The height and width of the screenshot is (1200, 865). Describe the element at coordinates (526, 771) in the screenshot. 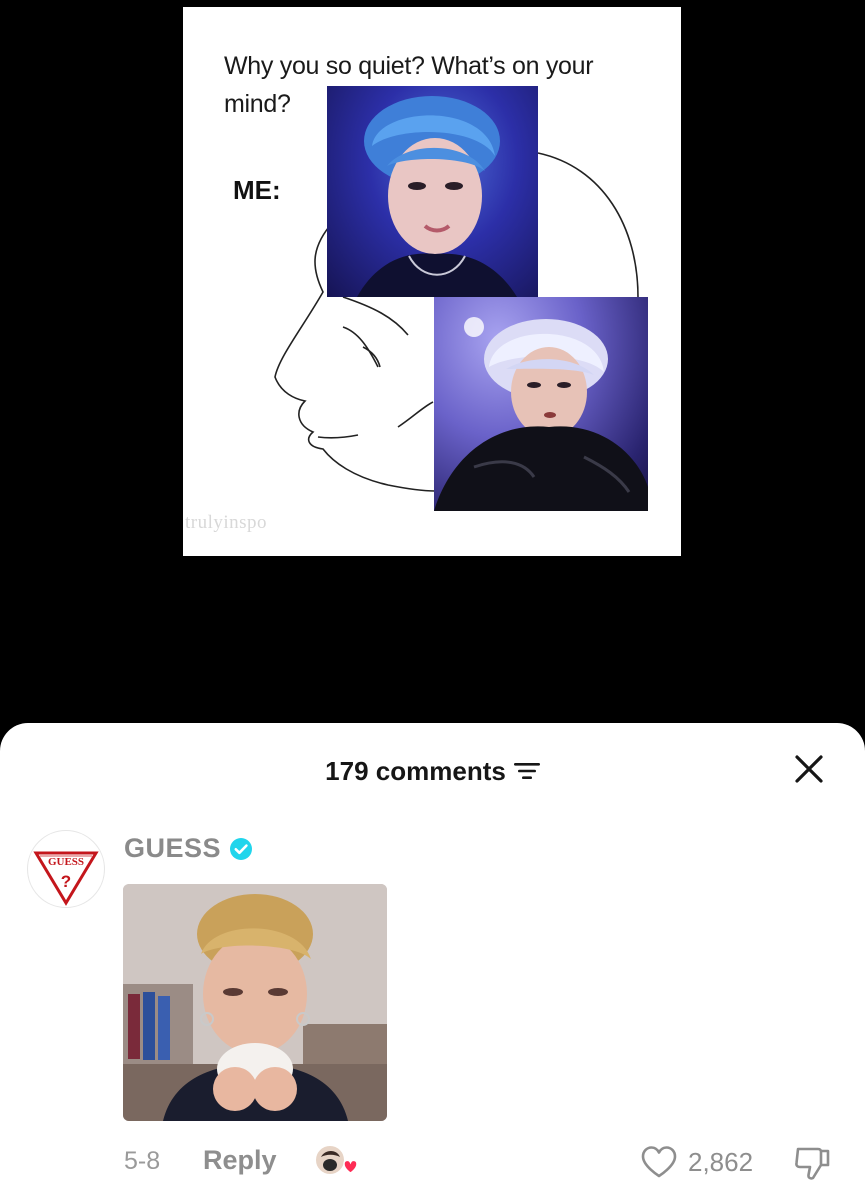

I see `sort-lines-icon` at that location.